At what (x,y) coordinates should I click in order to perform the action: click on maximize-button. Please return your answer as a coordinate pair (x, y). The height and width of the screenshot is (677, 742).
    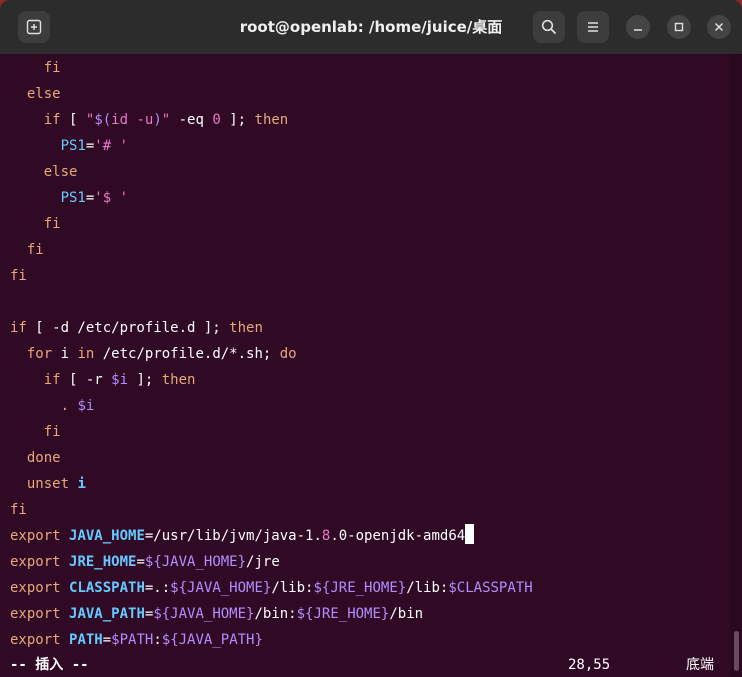
    Looking at the image, I should click on (679, 27).